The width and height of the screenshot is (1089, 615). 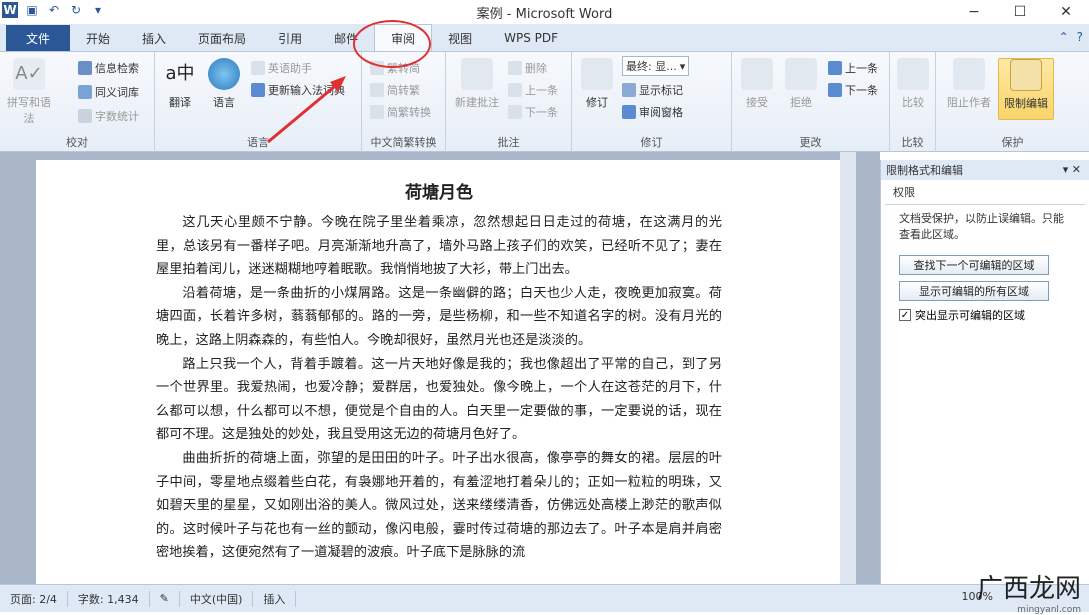 I want to click on group-comments: 新建批注 删除 上一条 下一条 批注, so click(x=509, y=102).